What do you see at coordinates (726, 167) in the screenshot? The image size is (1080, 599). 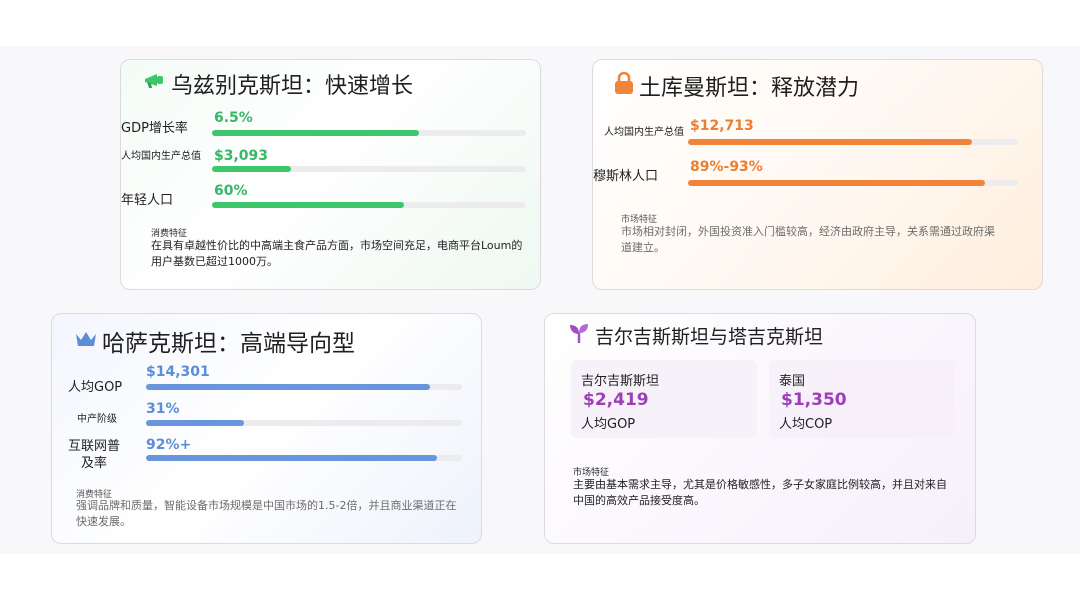 I see `metric-value-muslim-population: 89%-93%` at bounding box center [726, 167].